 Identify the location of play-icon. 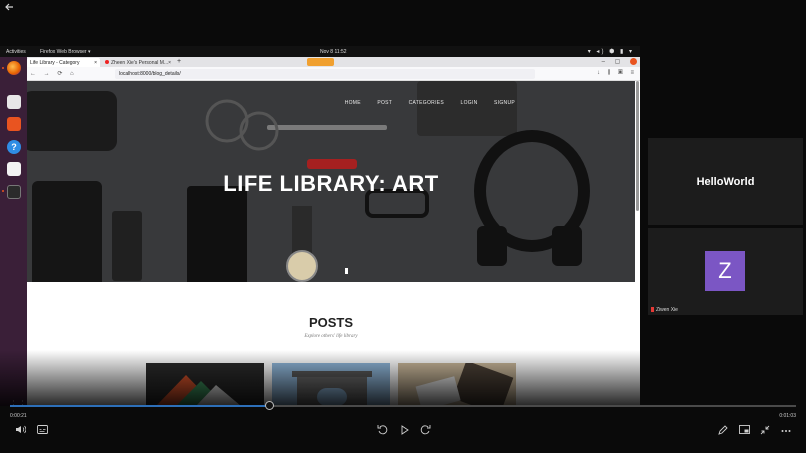
(404, 430).